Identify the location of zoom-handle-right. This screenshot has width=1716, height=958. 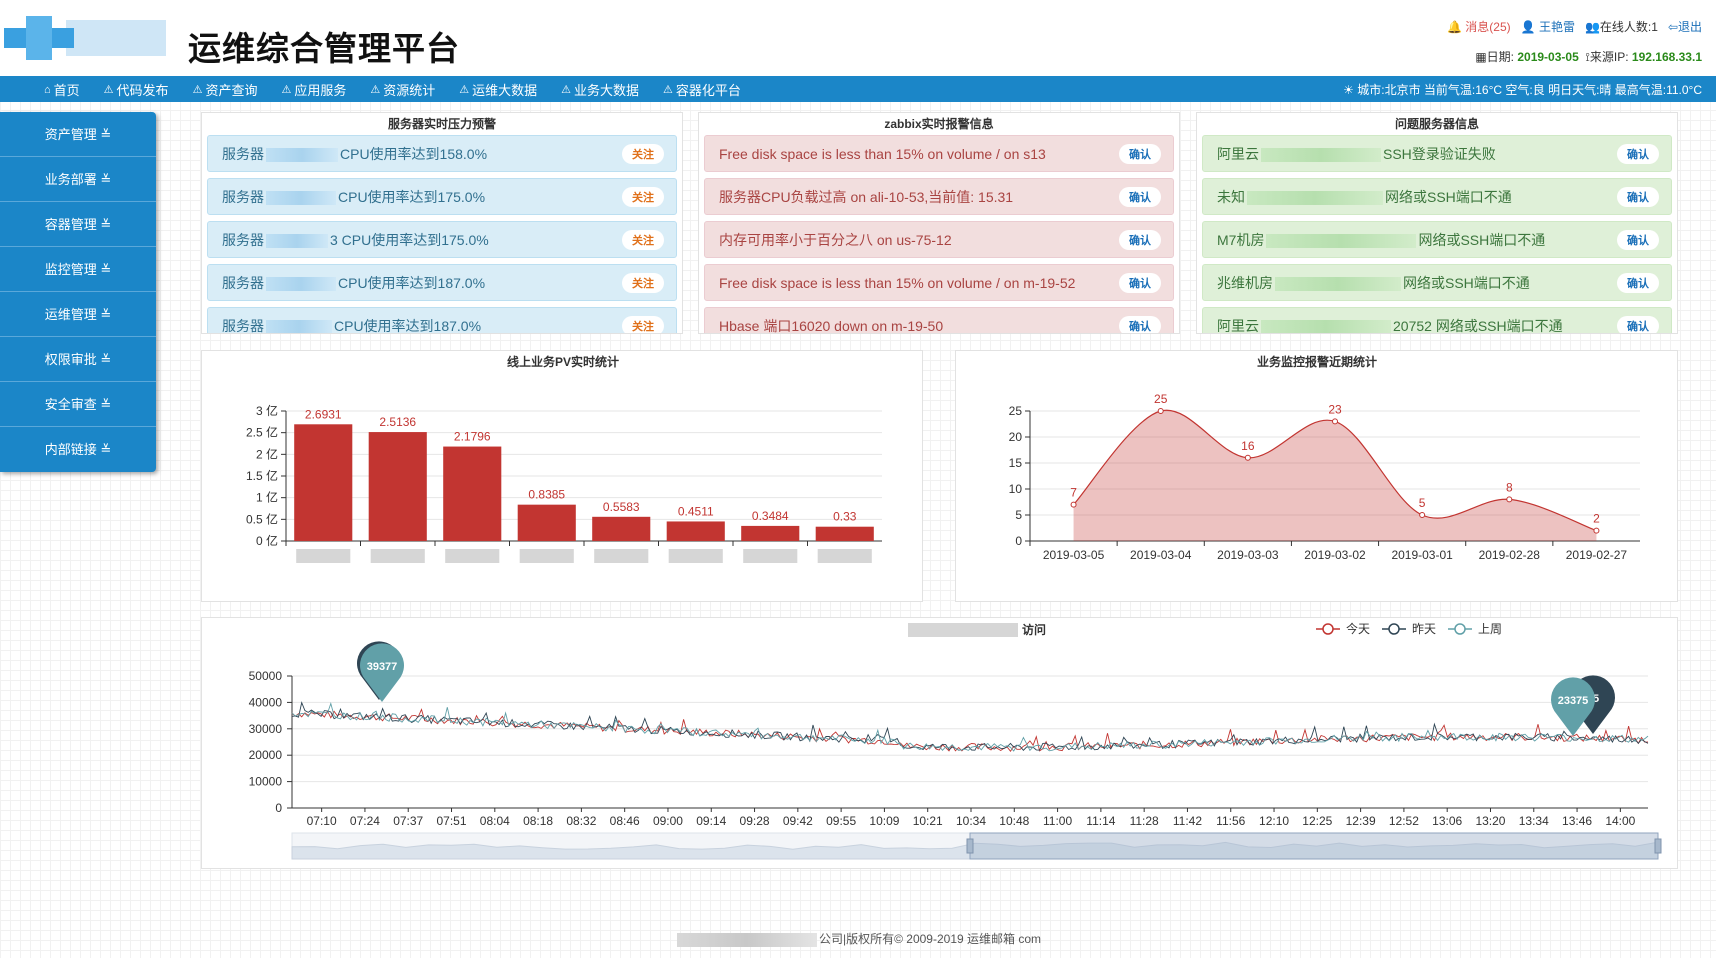
(1658, 846).